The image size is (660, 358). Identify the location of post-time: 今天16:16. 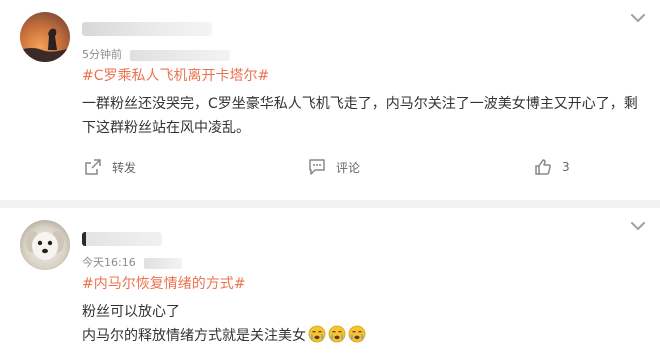
(109, 262).